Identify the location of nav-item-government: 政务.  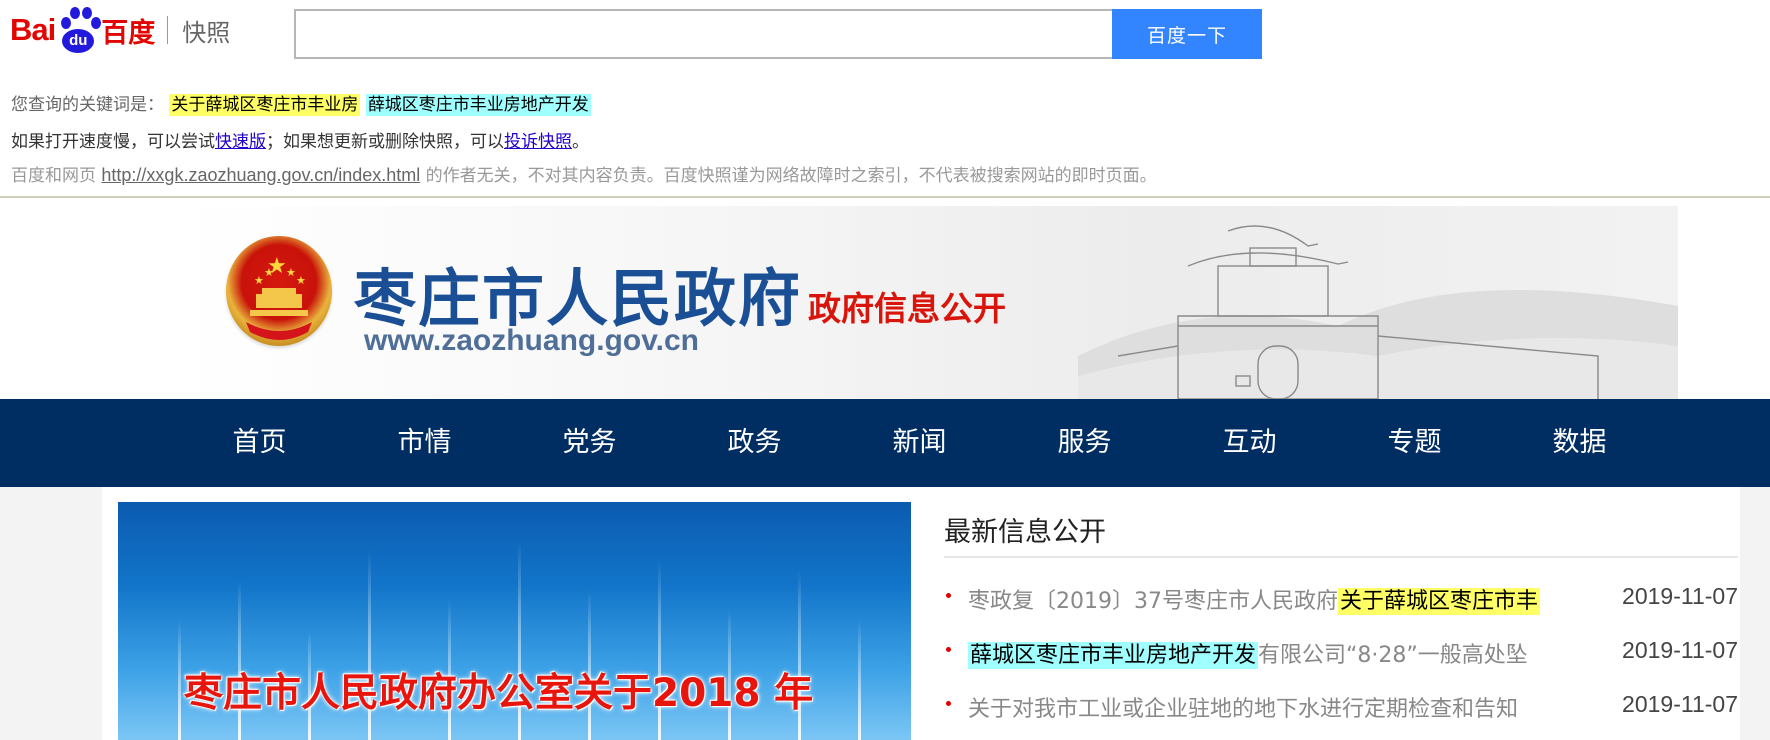
(754, 443).